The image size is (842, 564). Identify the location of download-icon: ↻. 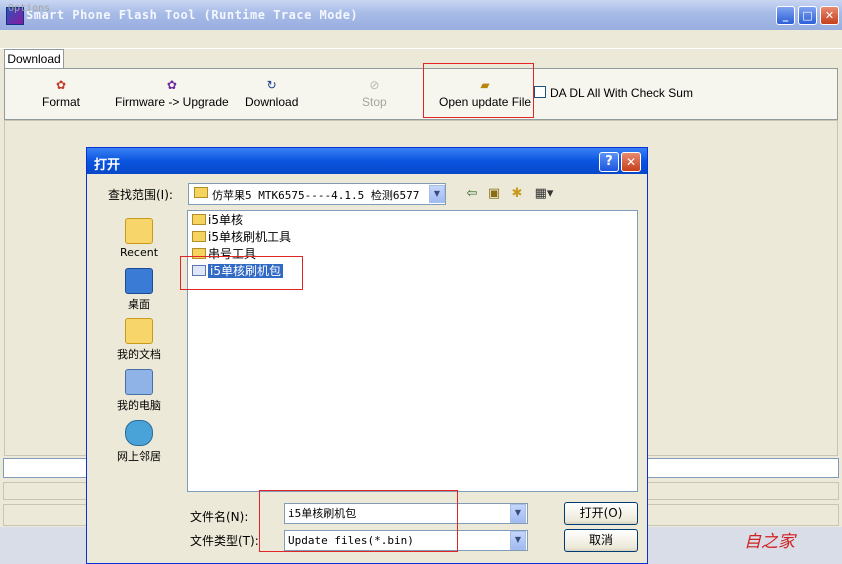
(271, 85).